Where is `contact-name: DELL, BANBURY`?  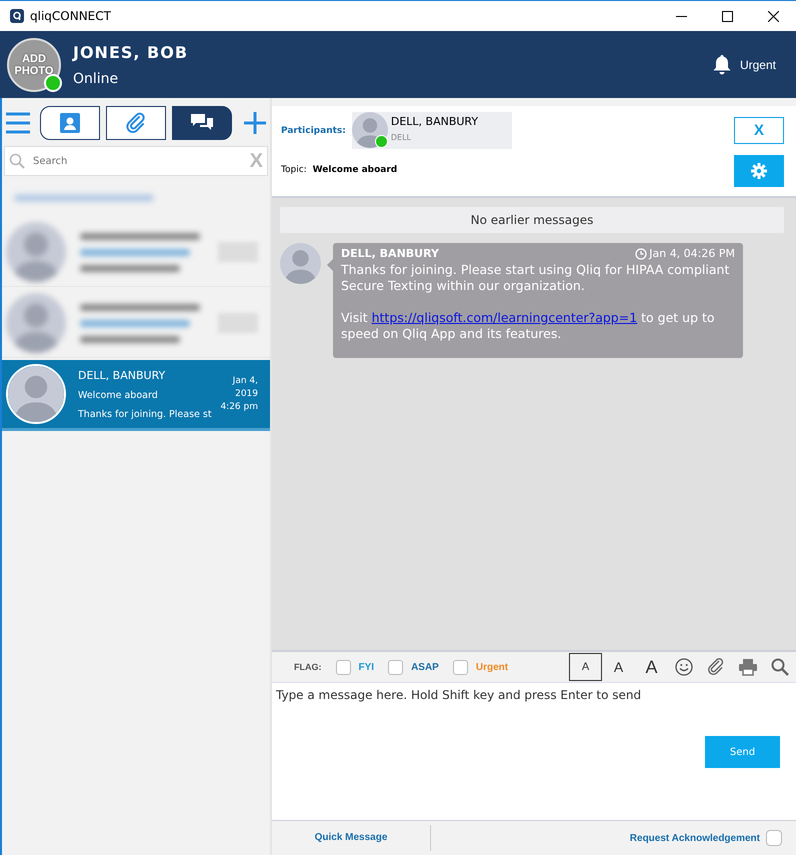 contact-name: DELL, BANBURY is located at coordinates (122, 375).